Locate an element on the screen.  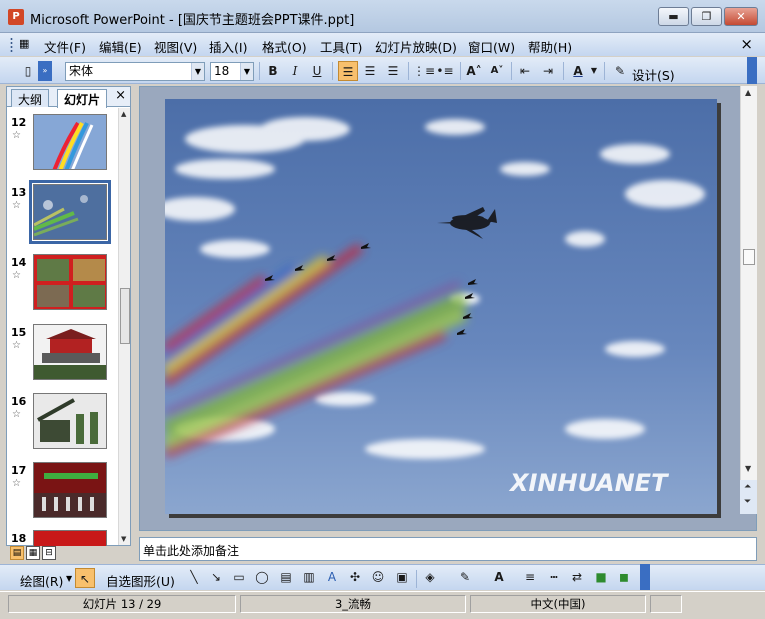
design-button: 设计(S) is located at coordinates (653, 74).